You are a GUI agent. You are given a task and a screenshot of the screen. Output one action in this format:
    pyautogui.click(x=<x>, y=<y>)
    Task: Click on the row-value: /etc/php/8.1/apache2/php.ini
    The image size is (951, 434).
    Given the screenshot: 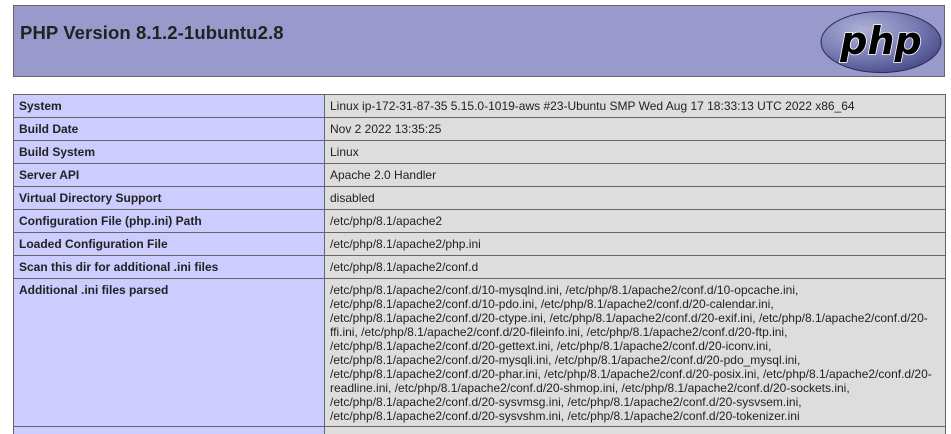 What is the action you would take?
    pyautogui.click(x=635, y=244)
    